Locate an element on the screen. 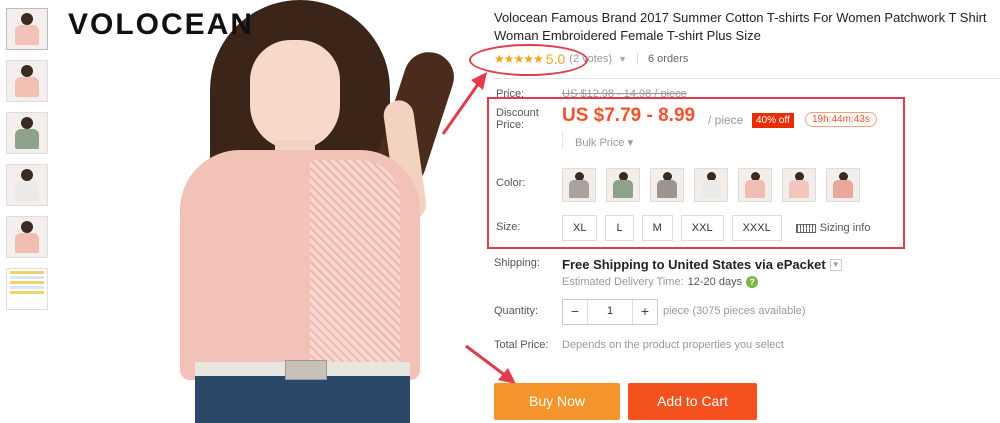 The height and width of the screenshot is (423, 1000). quantity-label: Quantity: is located at coordinates (516, 311).